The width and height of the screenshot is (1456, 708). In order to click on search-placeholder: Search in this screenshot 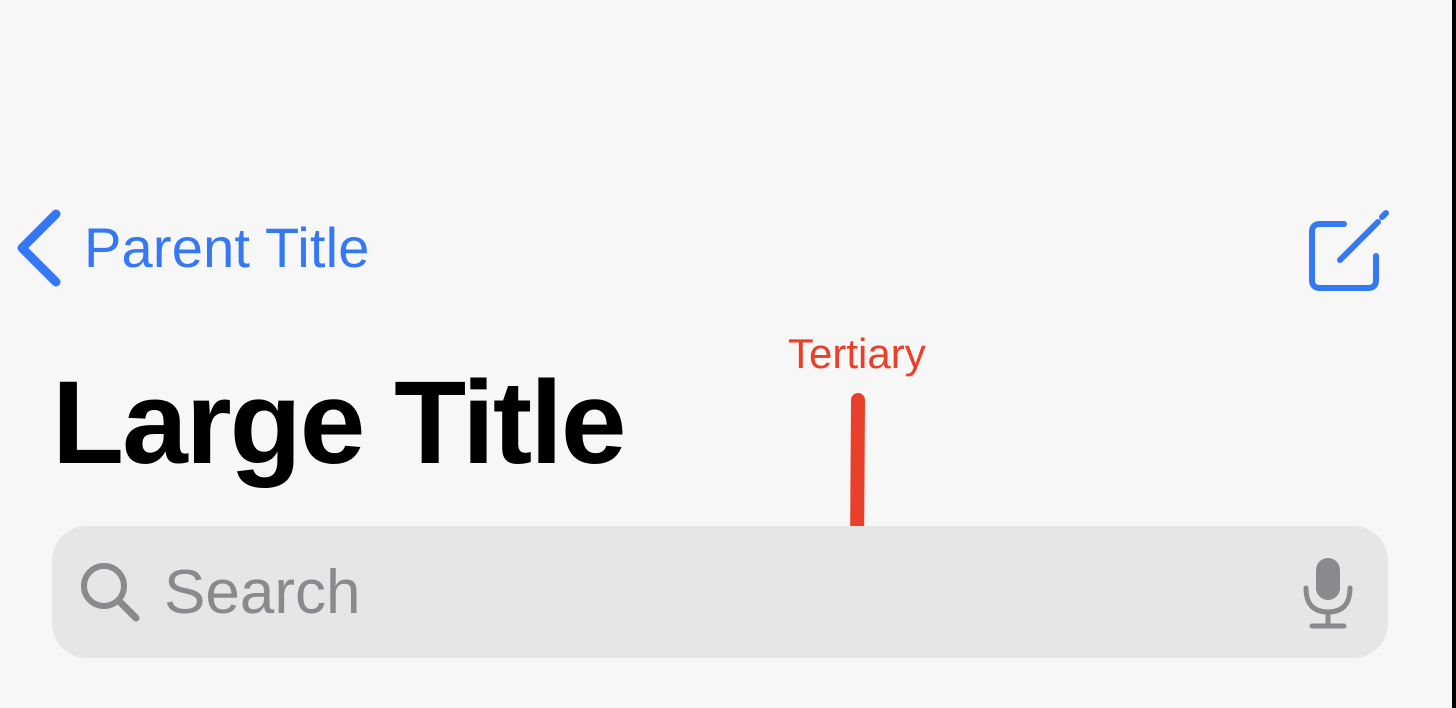, I will do `click(262, 592)`.